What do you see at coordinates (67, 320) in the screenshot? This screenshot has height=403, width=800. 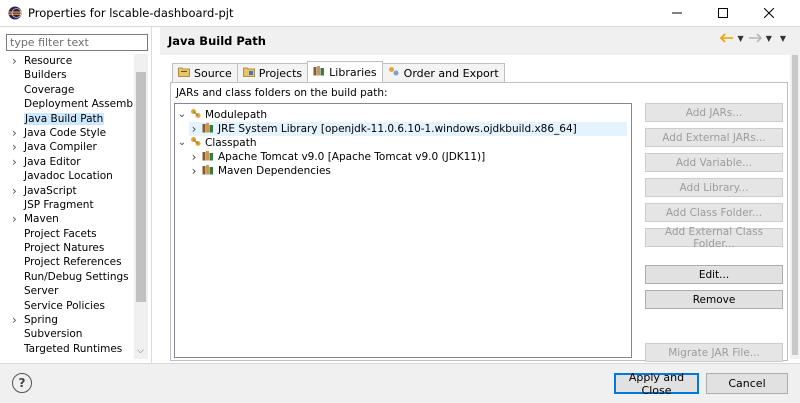 I see `sidebar-item-spring: › Spring` at bounding box center [67, 320].